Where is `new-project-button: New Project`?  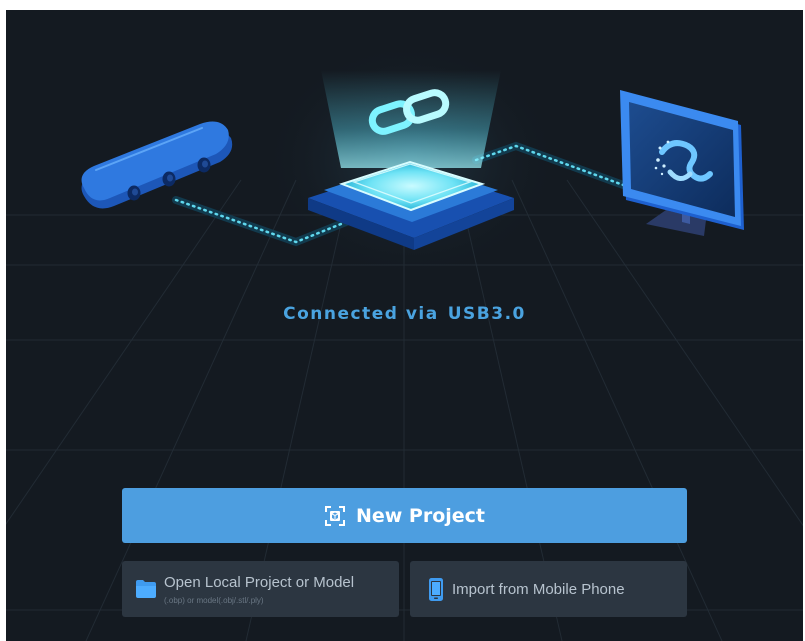
new-project-button: New Project is located at coordinates (404, 515).